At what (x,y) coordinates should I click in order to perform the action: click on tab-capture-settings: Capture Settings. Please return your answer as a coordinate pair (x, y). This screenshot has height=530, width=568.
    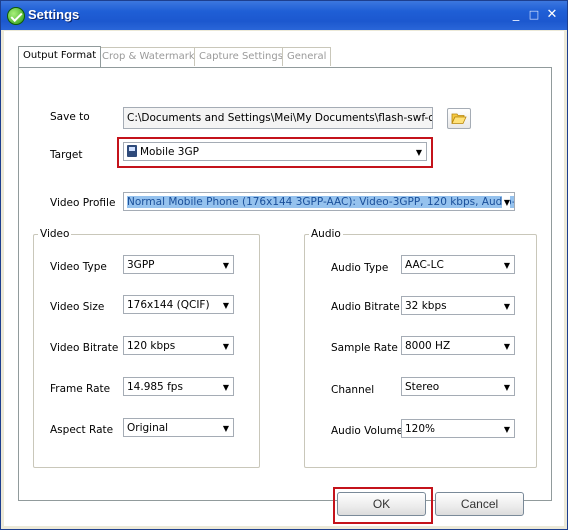
    Looking at the image, I should click on (241, 56).